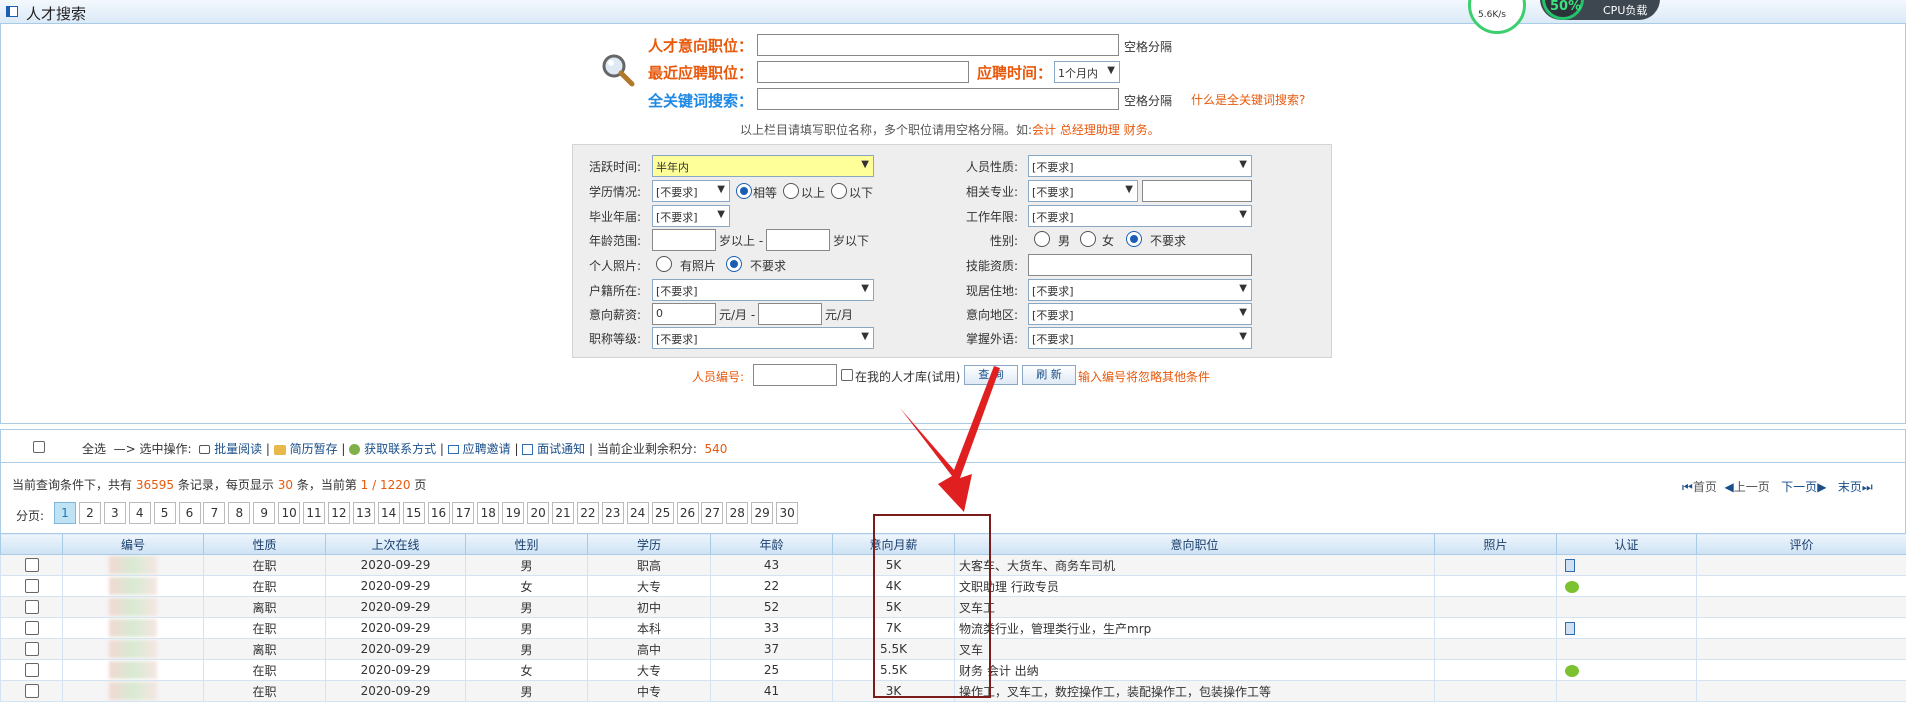 This screenshot has width=1906, height=702. Describe the element at coordinates (649, 544) in the screenshot. I see `column-header: 学历` at that location.